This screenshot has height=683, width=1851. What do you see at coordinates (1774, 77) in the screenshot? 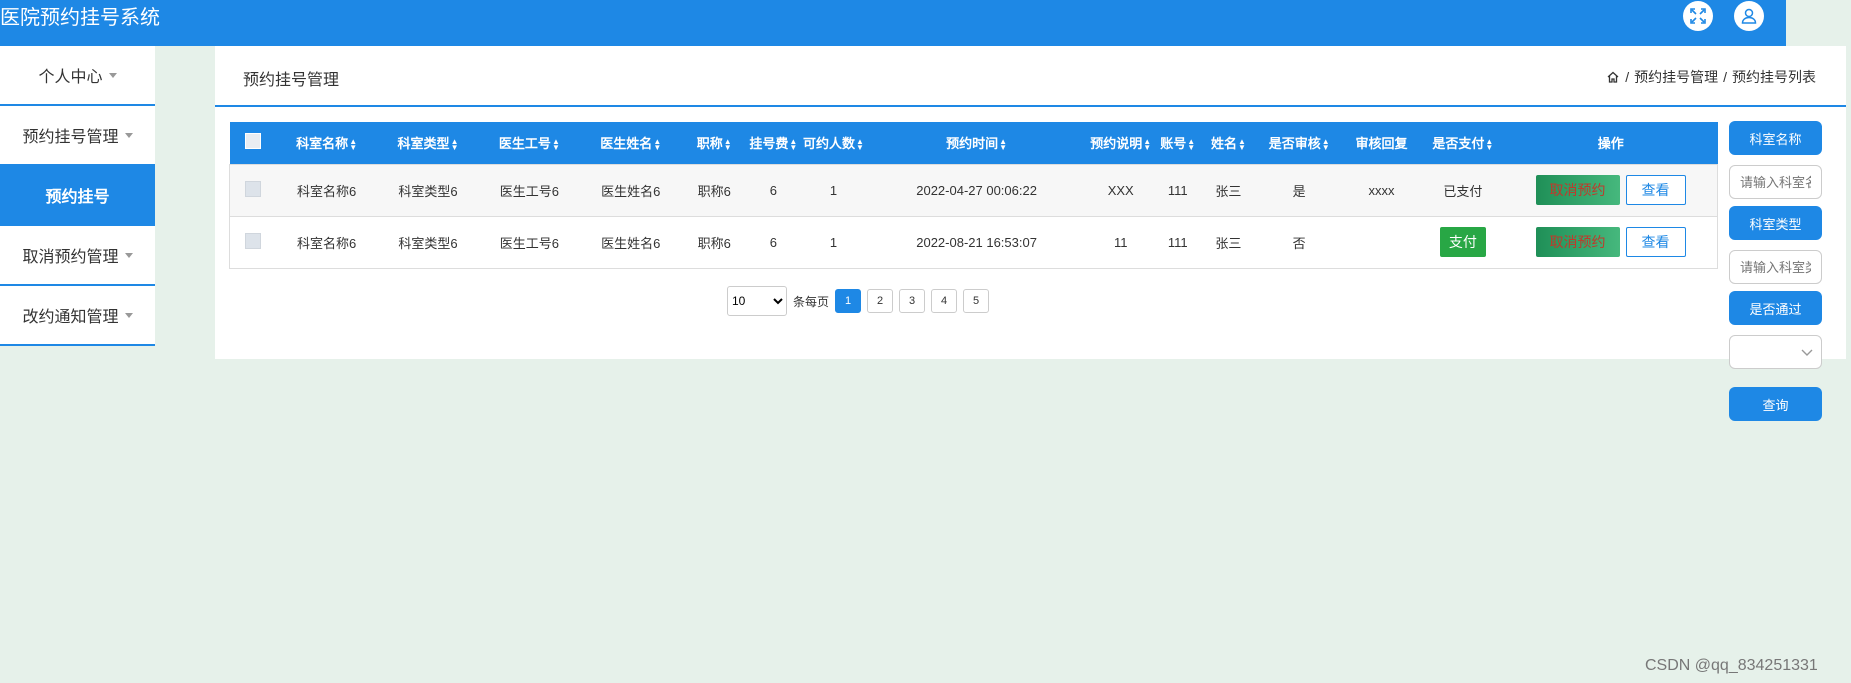
I see `breadcrumb-item: 预约挂号列表` at bounding box center [1774, 77].